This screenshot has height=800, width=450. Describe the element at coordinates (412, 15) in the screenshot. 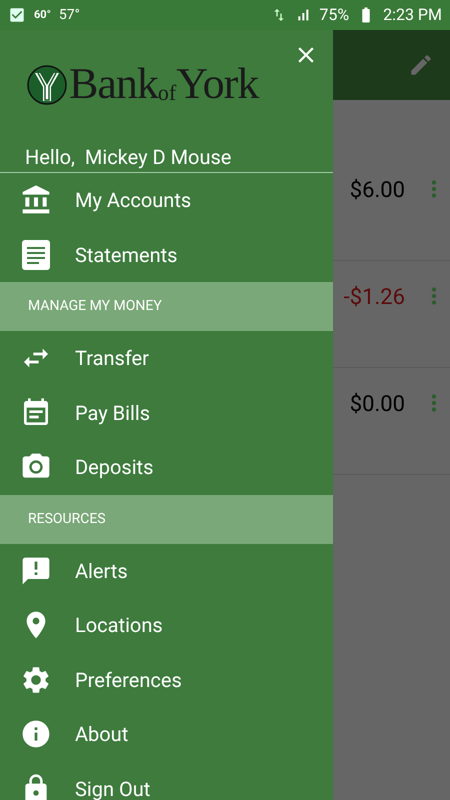

I see `clock: 2:23 PM` at that location.